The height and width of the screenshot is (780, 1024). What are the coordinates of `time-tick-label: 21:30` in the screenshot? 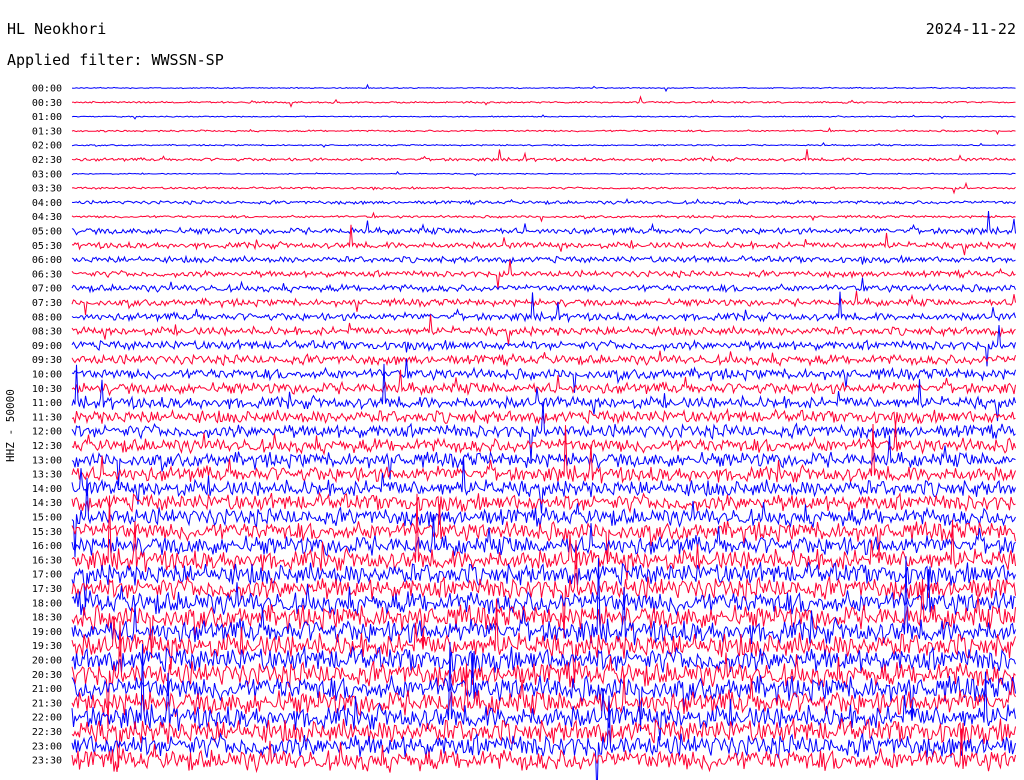 It's located at (47, 703).